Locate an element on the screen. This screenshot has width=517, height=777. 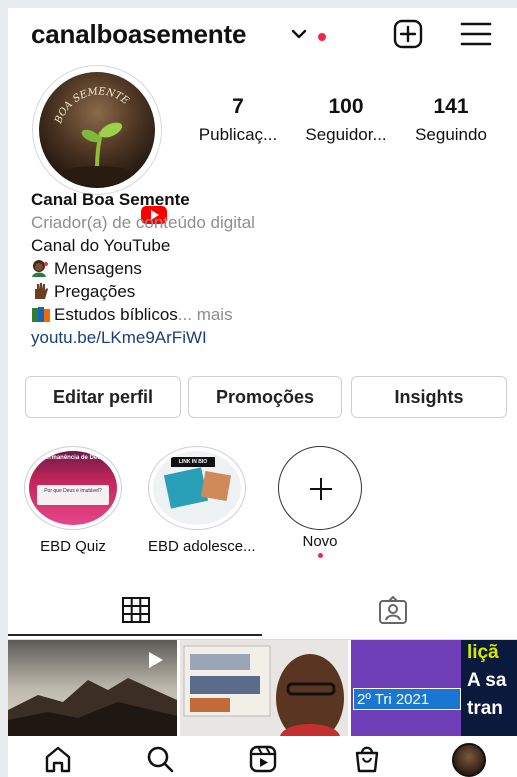
avatar-image: BOA SEMENTE is located at coordinates (97, 130).